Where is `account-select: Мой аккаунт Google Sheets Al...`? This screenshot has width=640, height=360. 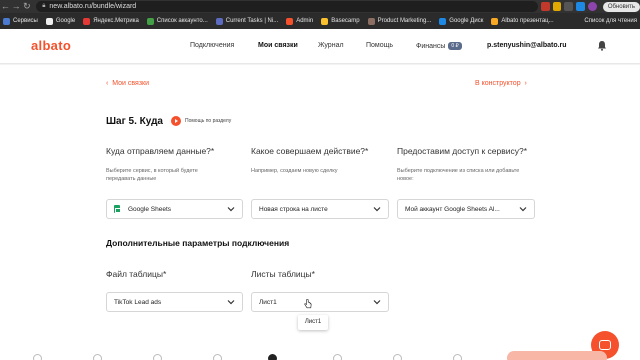
account-select: Мой аккаунт Google Sheets Al... is located at coordinates (466, 209).